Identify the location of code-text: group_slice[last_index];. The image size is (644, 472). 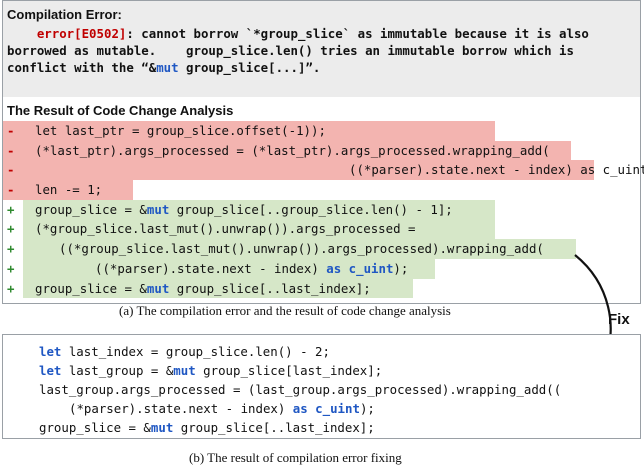
(289, 370).